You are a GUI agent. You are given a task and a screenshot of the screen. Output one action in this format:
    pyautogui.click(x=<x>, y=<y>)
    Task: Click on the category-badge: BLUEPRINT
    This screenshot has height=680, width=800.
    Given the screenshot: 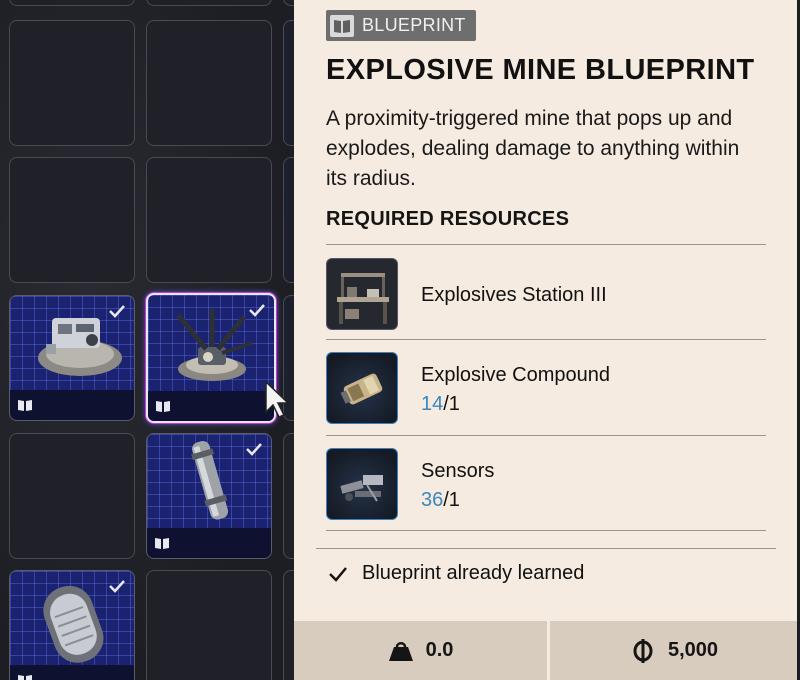 What is the action you would take?
    pyautogui.click(x=401, y=25)
    